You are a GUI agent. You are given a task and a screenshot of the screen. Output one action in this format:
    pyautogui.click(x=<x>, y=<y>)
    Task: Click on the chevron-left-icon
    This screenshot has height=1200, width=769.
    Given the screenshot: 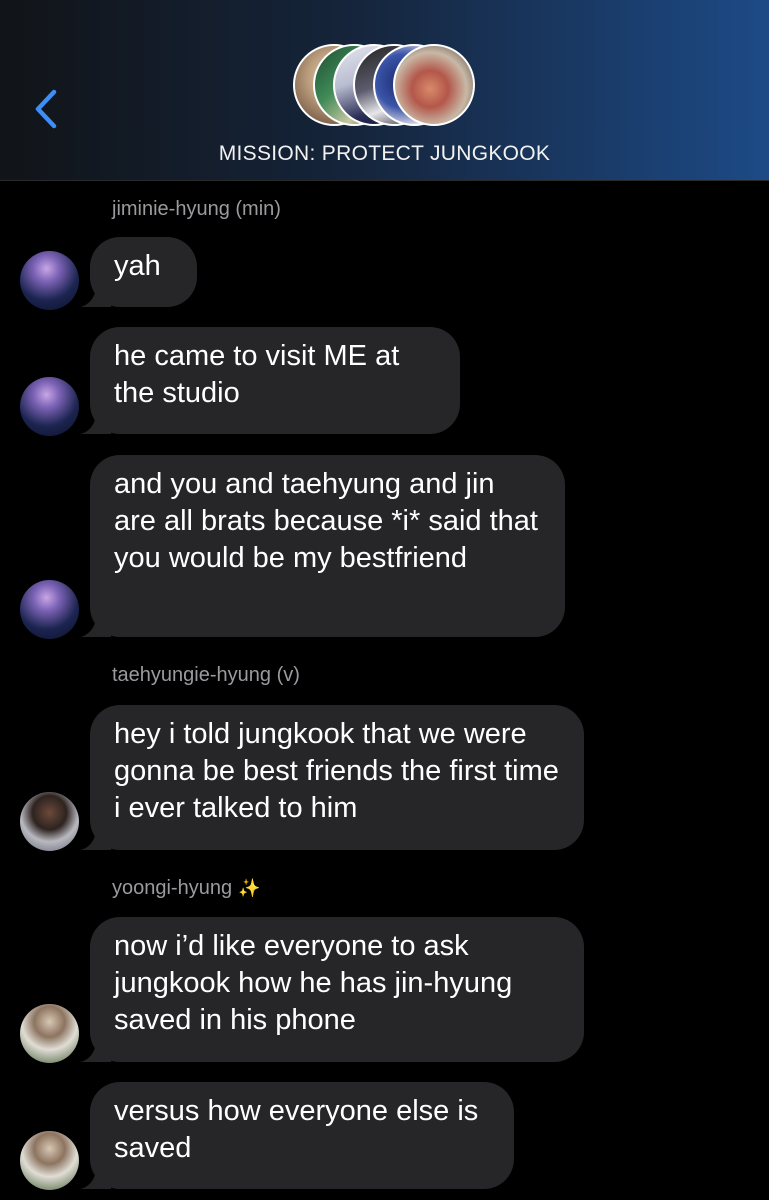 What is the action you would take?
    pyautogui.click(x=46, y=109)
    